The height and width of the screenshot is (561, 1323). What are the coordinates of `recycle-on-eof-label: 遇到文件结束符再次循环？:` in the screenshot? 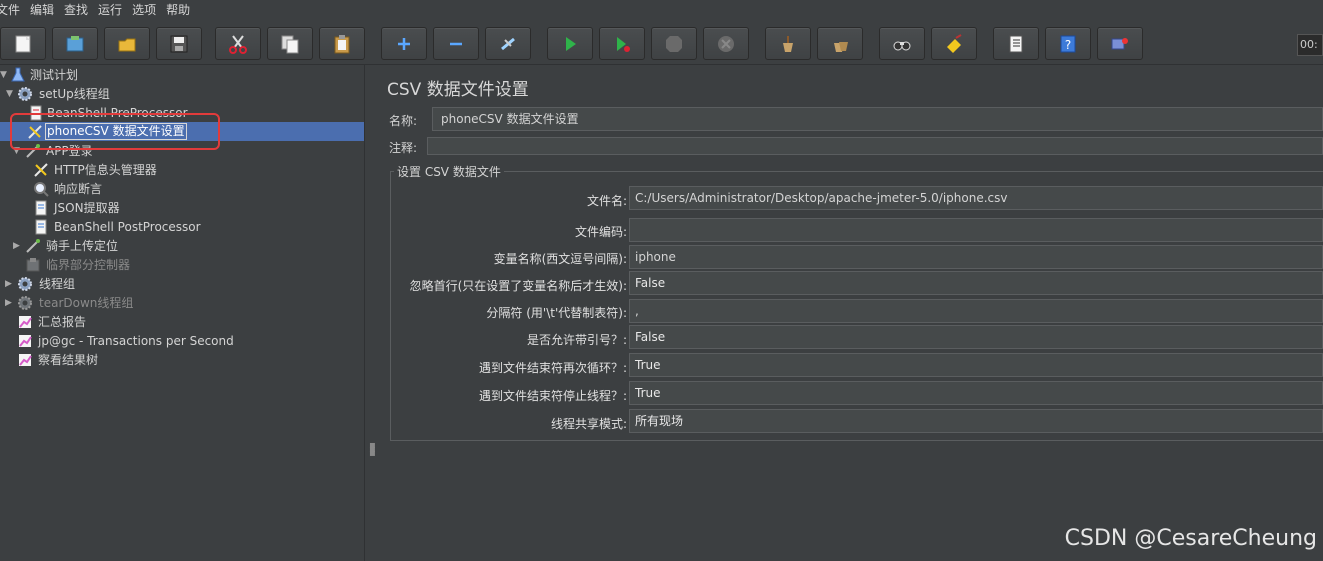 It's located at (552, 368).